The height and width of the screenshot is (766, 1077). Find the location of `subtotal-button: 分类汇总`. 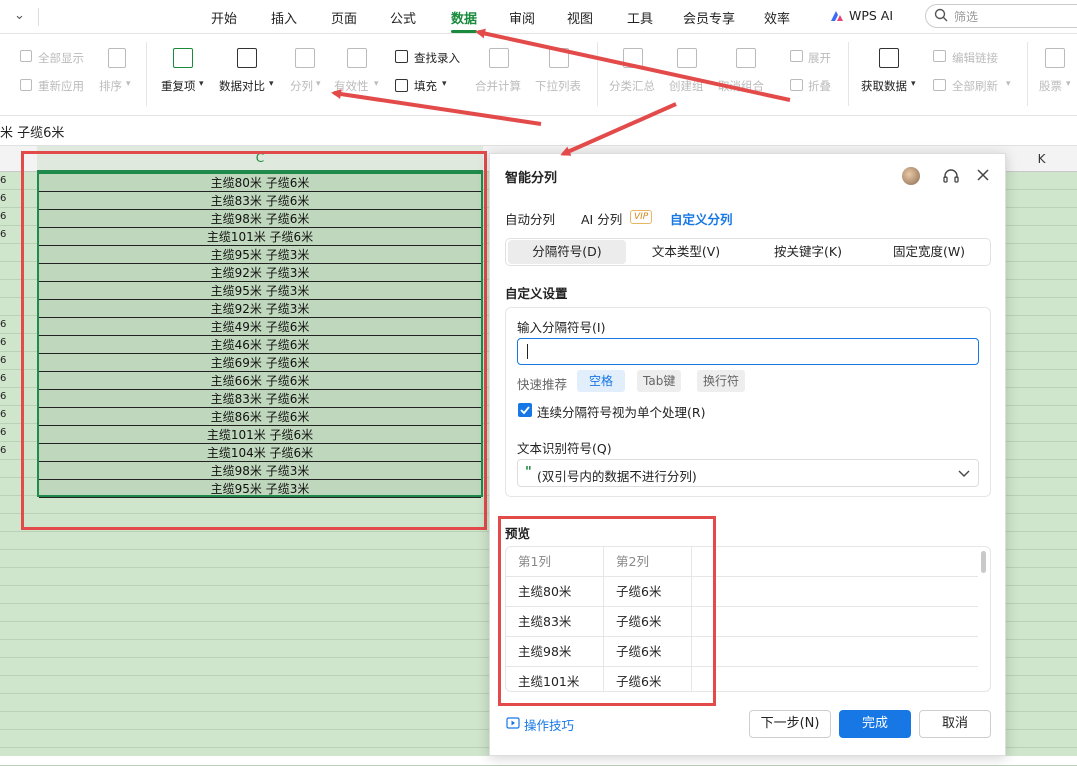

subtotal-button: 分类汇总 is located at coordinates (632, 86).